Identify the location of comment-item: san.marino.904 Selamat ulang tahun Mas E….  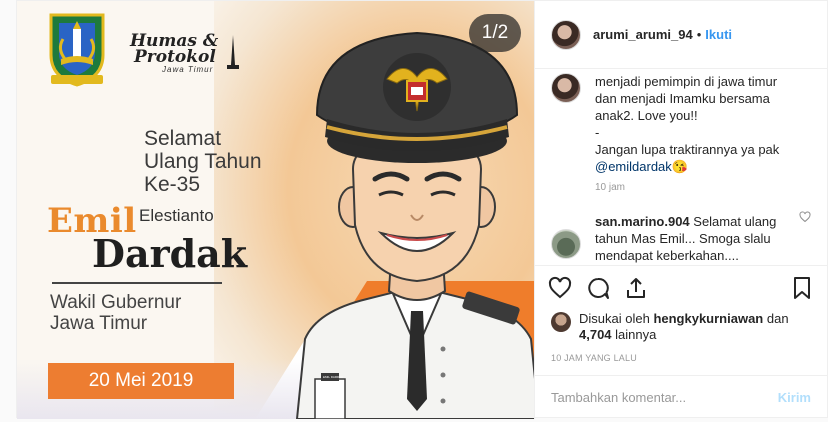
(681, 238).